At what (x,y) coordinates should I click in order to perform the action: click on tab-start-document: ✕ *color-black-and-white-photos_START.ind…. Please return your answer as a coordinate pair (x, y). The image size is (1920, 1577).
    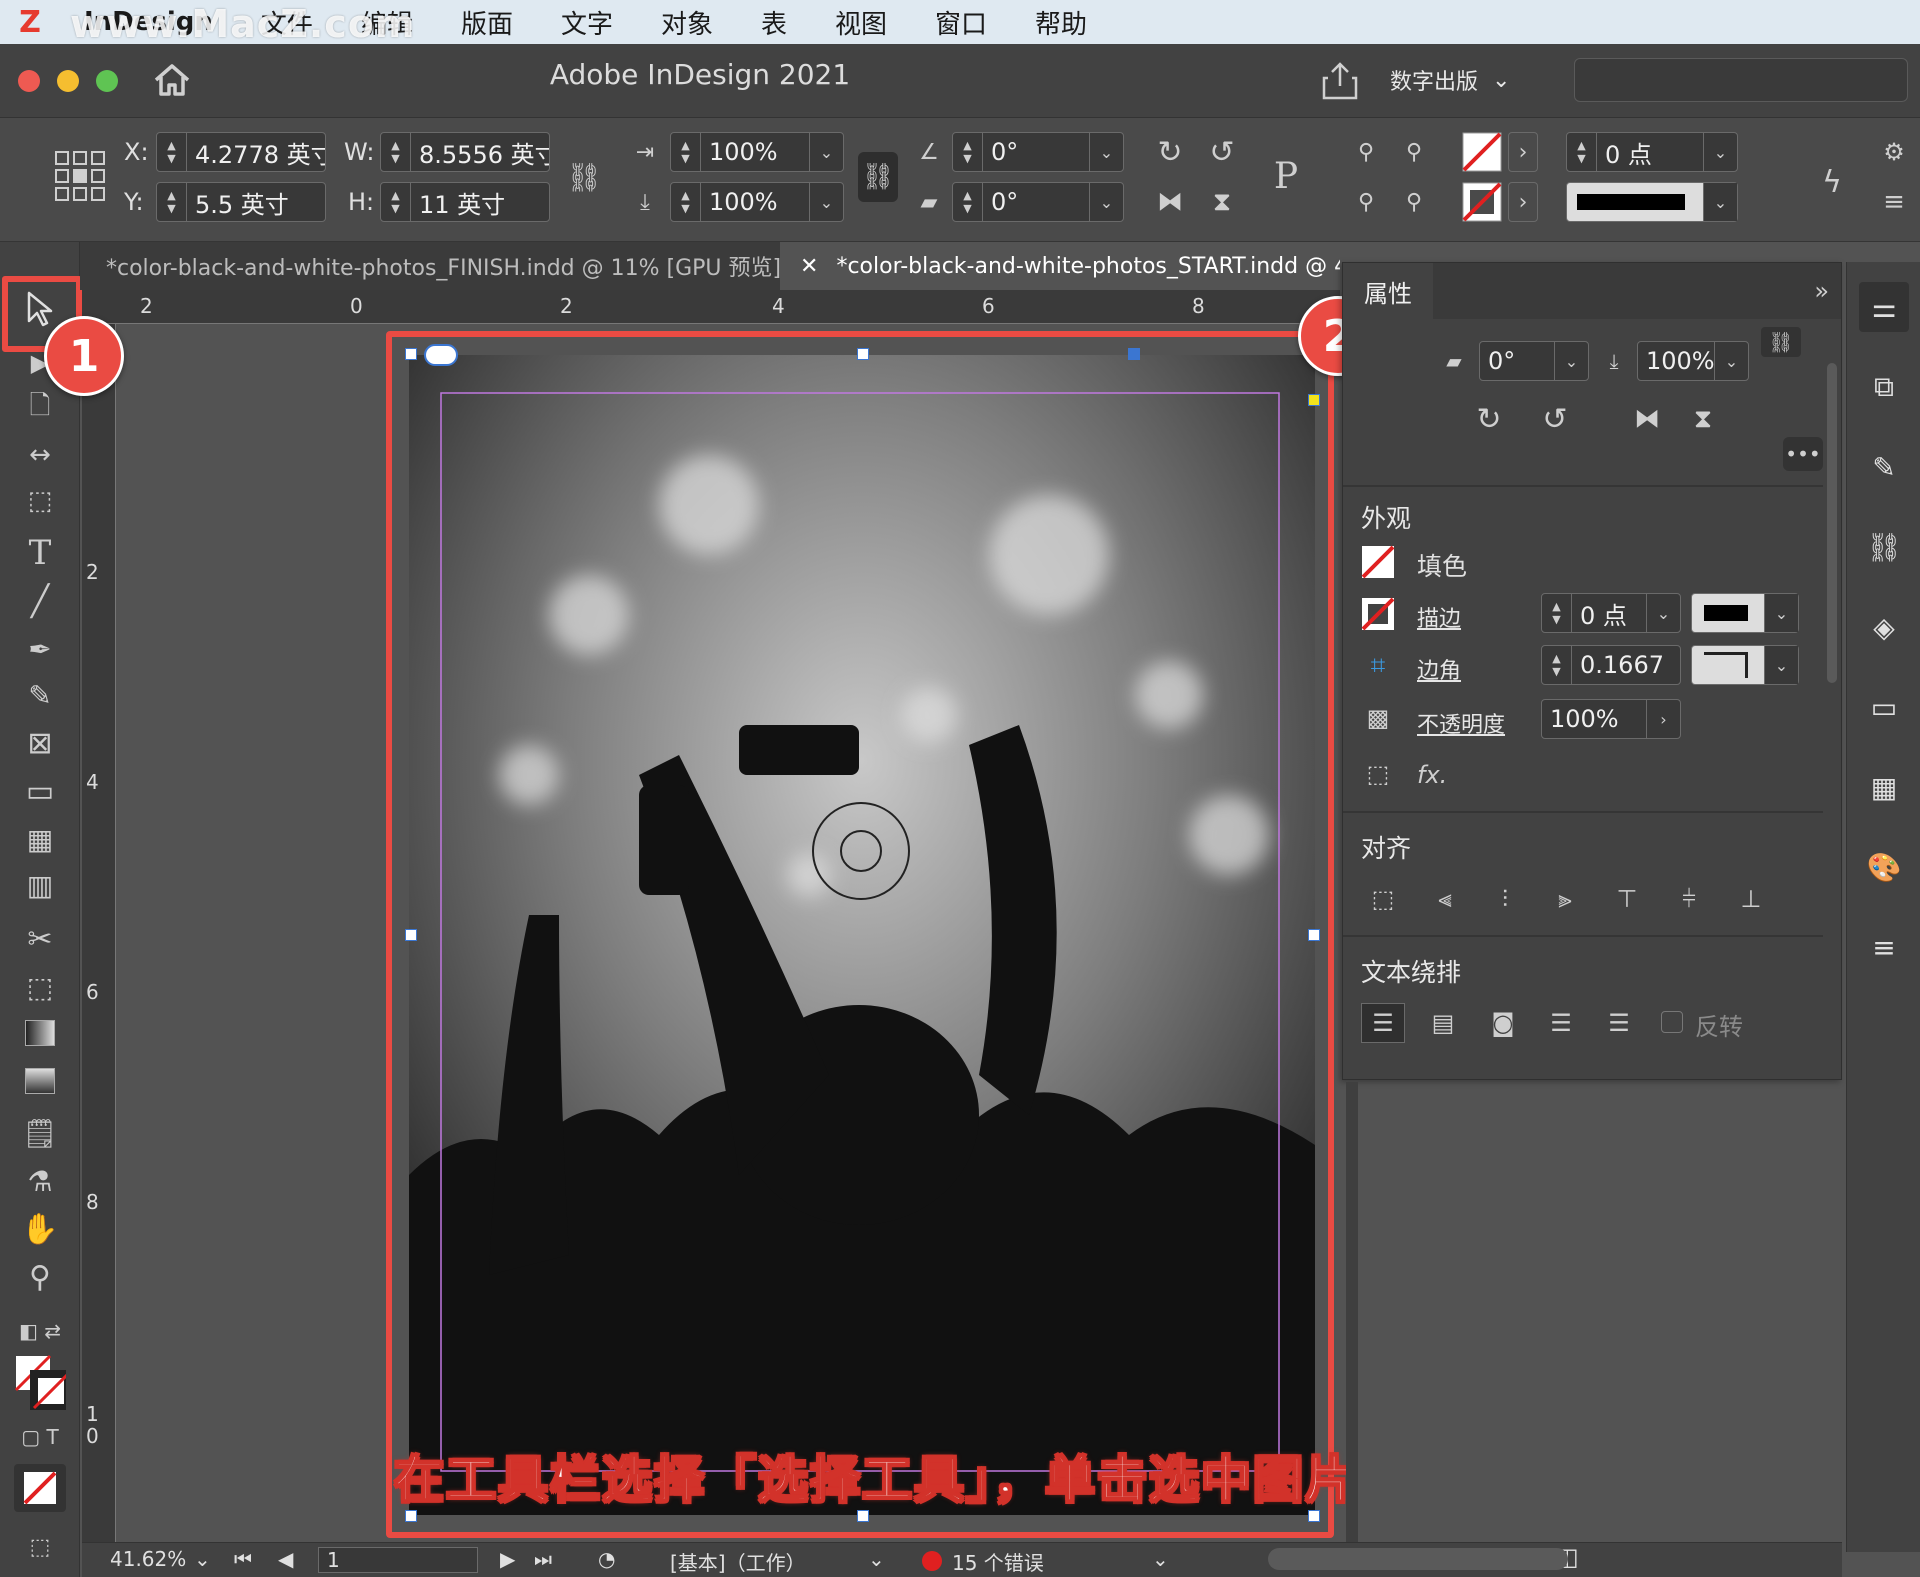
    Looking at the image, I should click on (1060, 266).